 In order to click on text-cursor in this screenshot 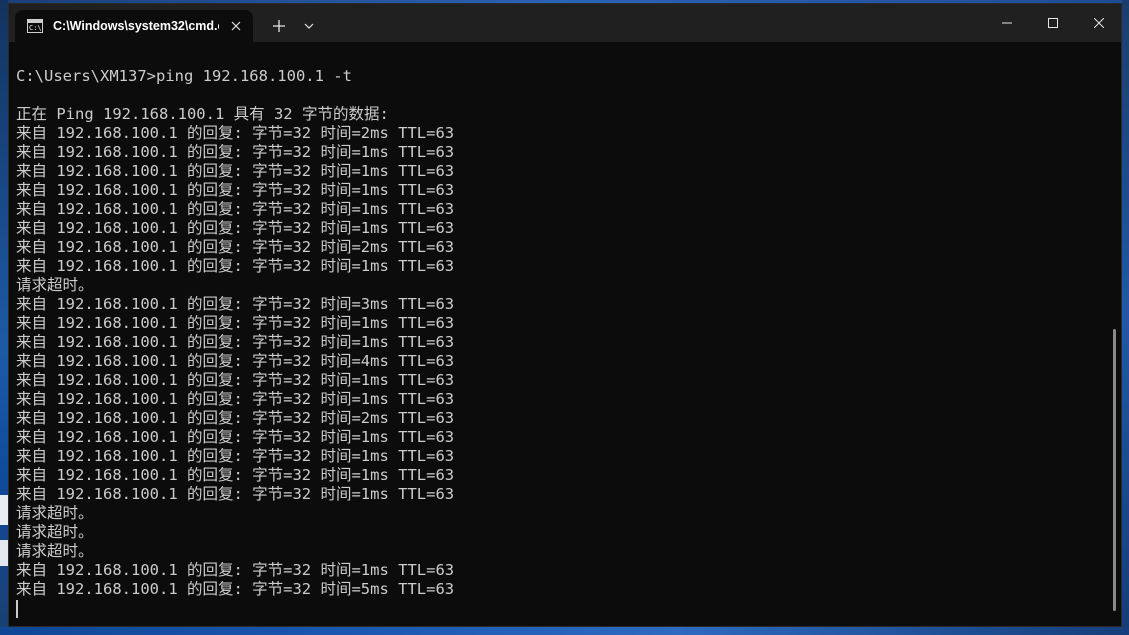, I will do `click(17, 609)`.